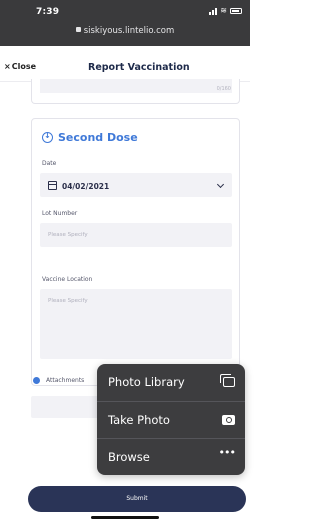 This screenshot has height=520, width=320. I want to click on attachments-row: Attachments, so click(58, 380).